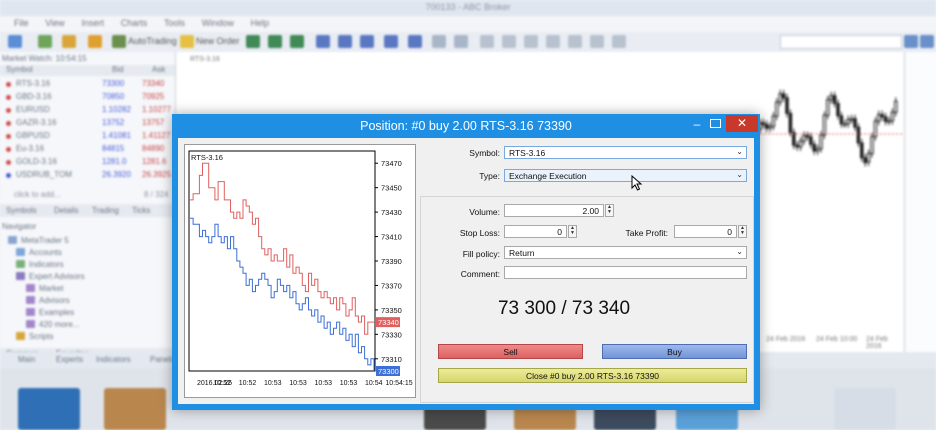  What do you see at coordinates (36, 161) in the screenshot?
I see `row-symbol: GOLD-3.16` at bounding box center [36, 161].